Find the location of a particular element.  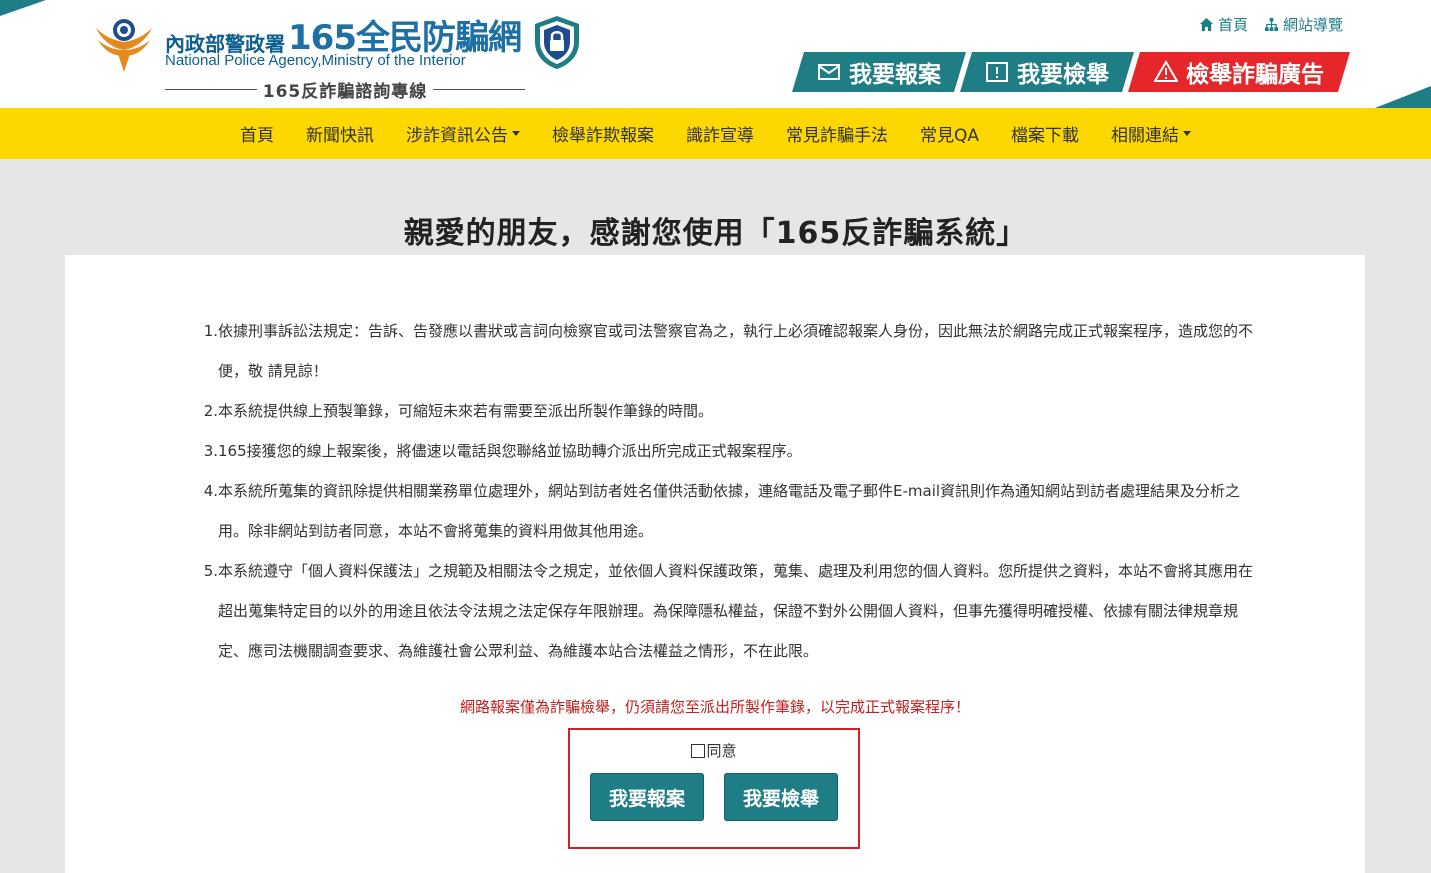

top-link-sitemap: 網站導覽 is located at coordinates (1303, 24).